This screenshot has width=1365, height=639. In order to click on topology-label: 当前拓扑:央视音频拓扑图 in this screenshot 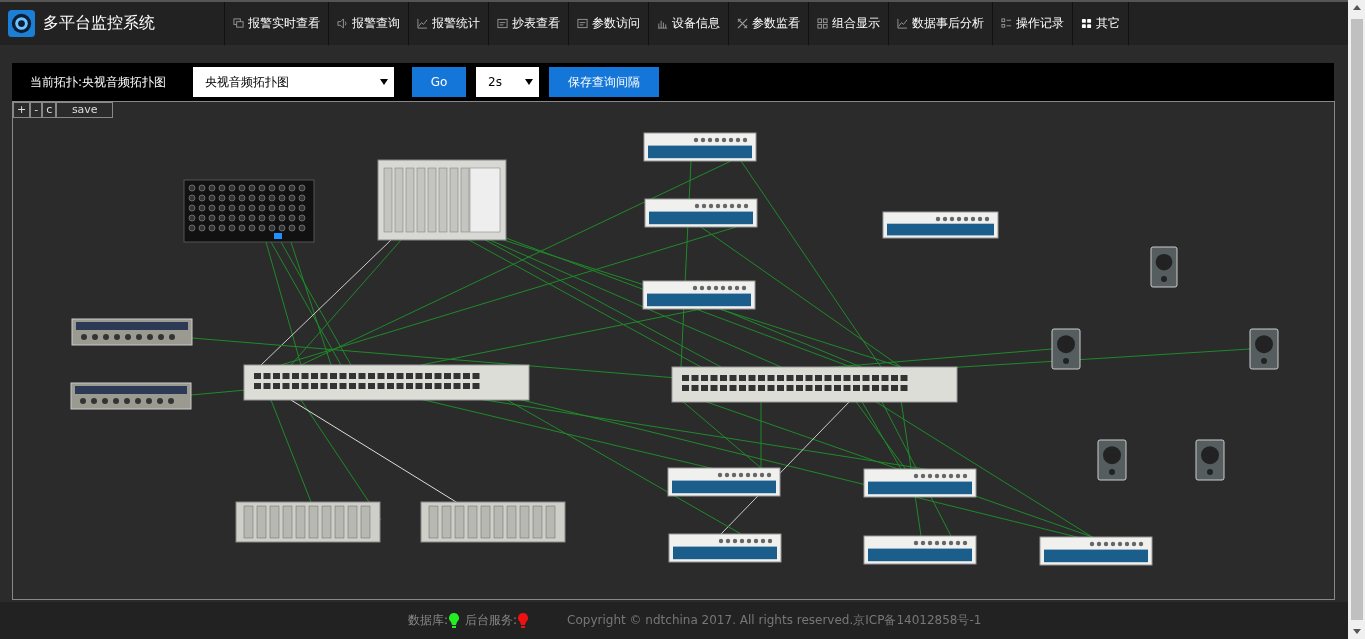, I will do `click(99, 82)`.